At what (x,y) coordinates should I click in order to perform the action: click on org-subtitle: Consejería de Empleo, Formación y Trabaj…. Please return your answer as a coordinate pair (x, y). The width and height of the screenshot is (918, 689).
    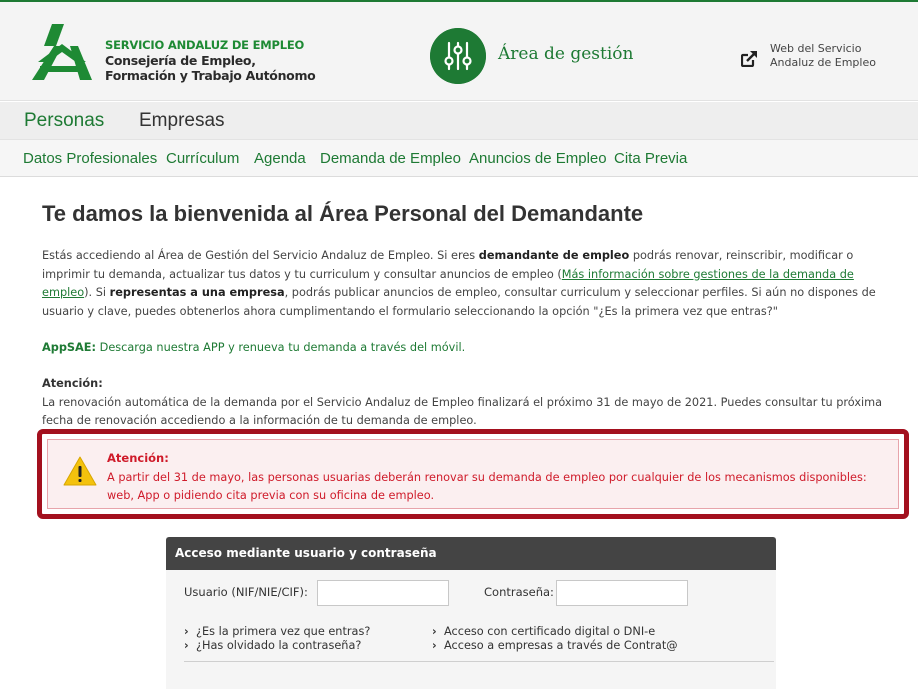
    Looking at the image, I should click on (210, 68).